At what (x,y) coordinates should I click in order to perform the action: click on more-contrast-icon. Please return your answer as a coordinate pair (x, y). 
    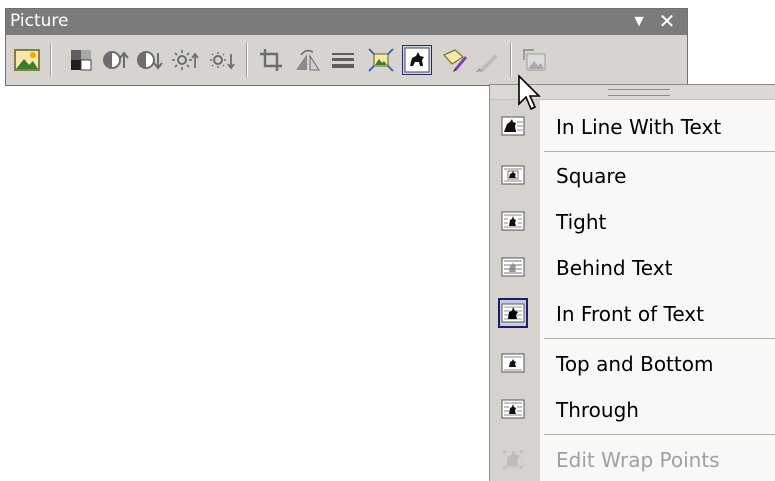
    Looking at the image, I should click on (116, 60).